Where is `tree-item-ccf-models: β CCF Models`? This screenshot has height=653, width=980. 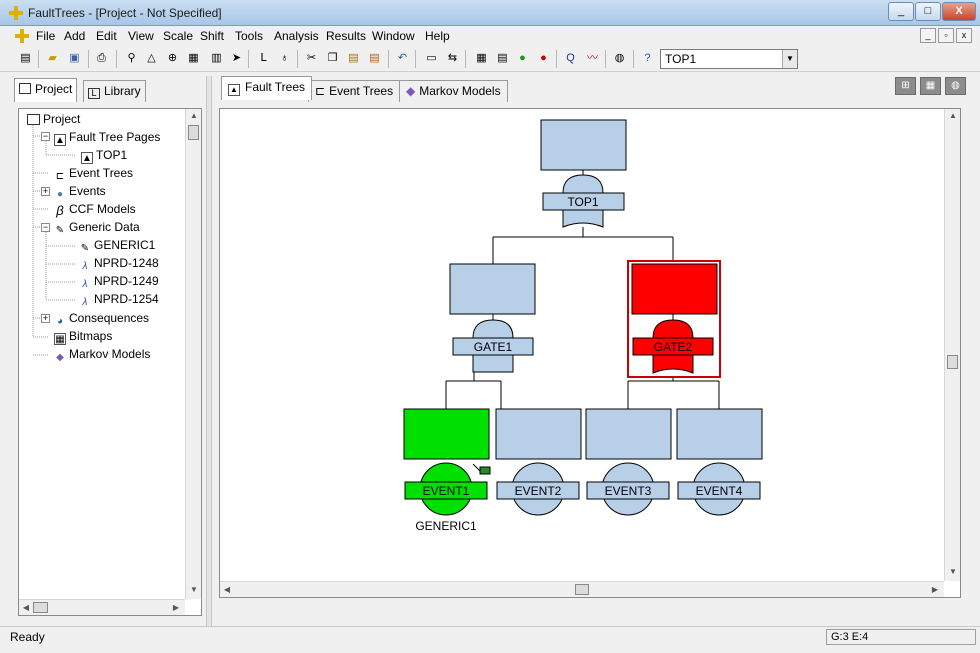
tree-item-ccf-models: β CCF Models is located at coordinates (94, 209).